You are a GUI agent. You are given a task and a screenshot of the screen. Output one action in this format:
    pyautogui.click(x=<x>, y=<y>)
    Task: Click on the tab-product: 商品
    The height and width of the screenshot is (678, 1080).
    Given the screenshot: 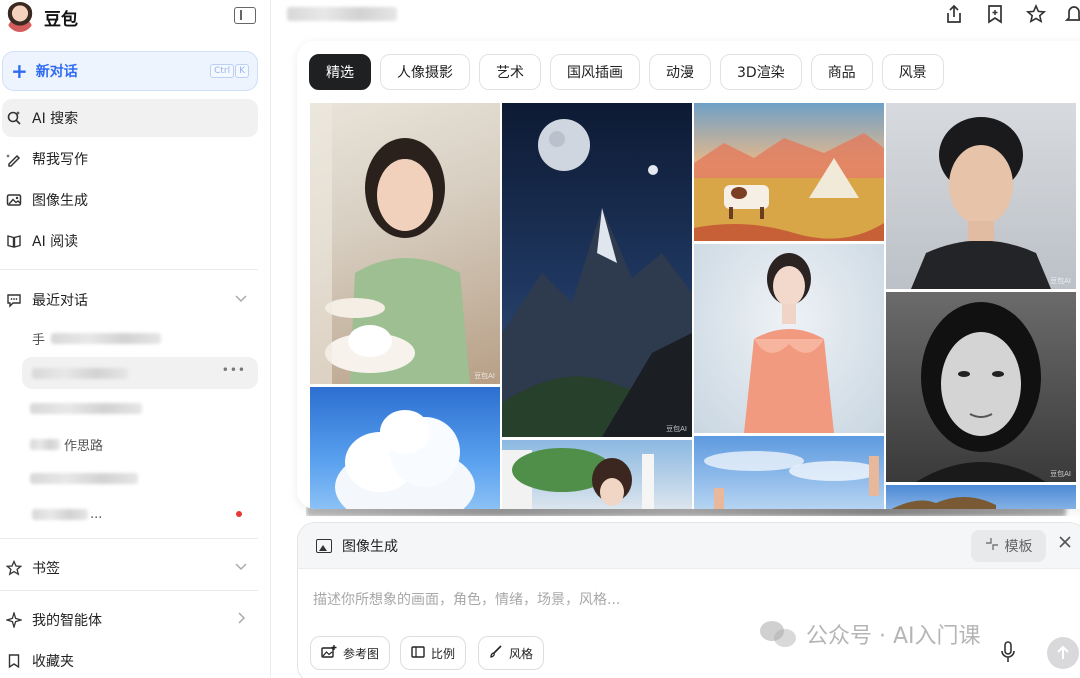 What is the action you would take?
    pyautogui.click(x=841, y=72)
    